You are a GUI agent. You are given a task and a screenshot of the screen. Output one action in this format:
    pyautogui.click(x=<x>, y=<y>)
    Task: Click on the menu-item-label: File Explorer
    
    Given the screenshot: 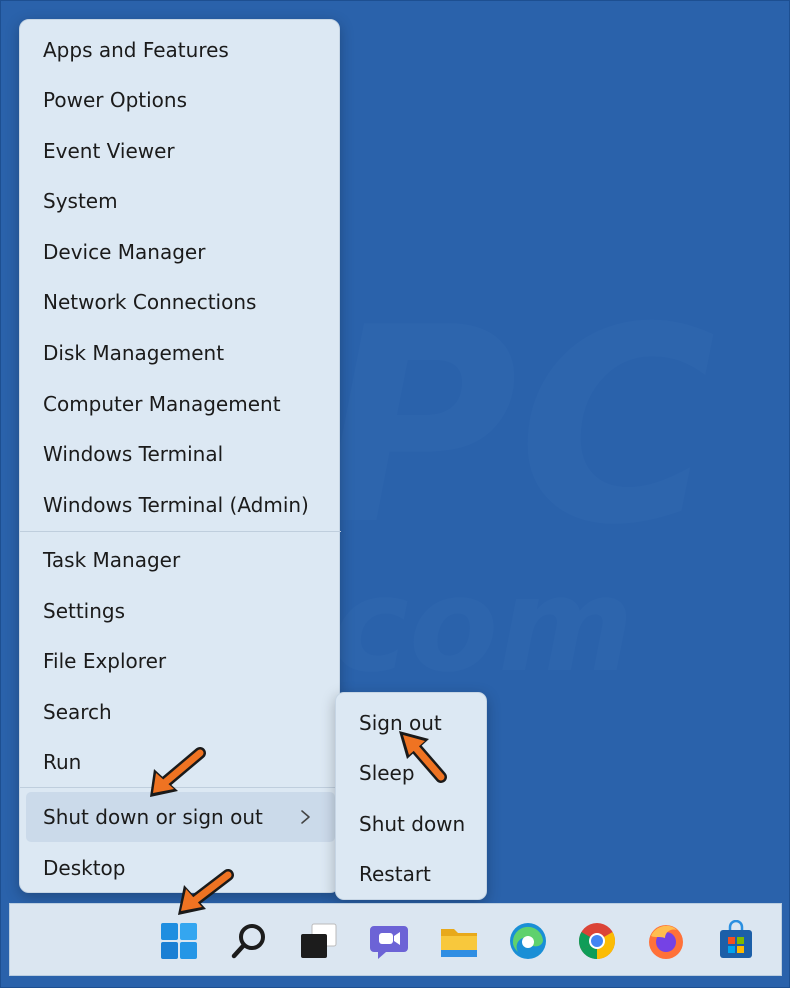 What is the action you would take?
    pyautogui.click(x=105, y=661)
    